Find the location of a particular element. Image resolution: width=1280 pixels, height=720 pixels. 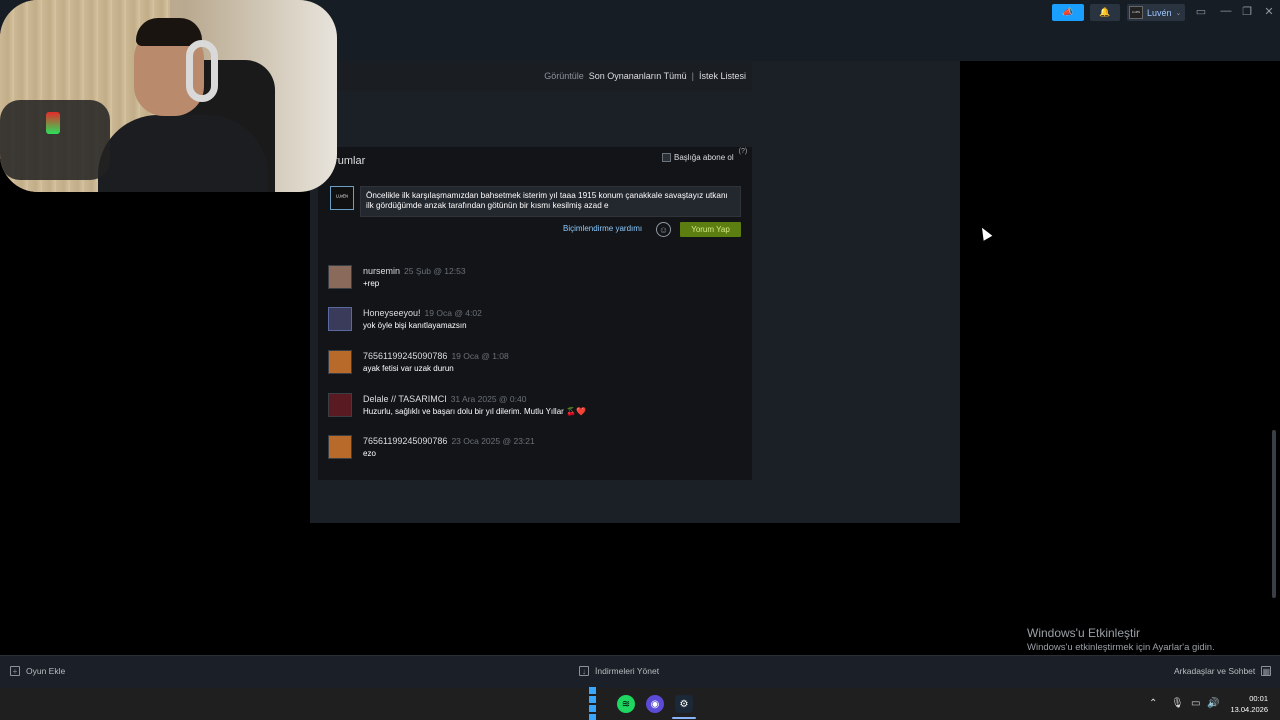

steam-icon: ⚙ is located at coordinates (684, 704).